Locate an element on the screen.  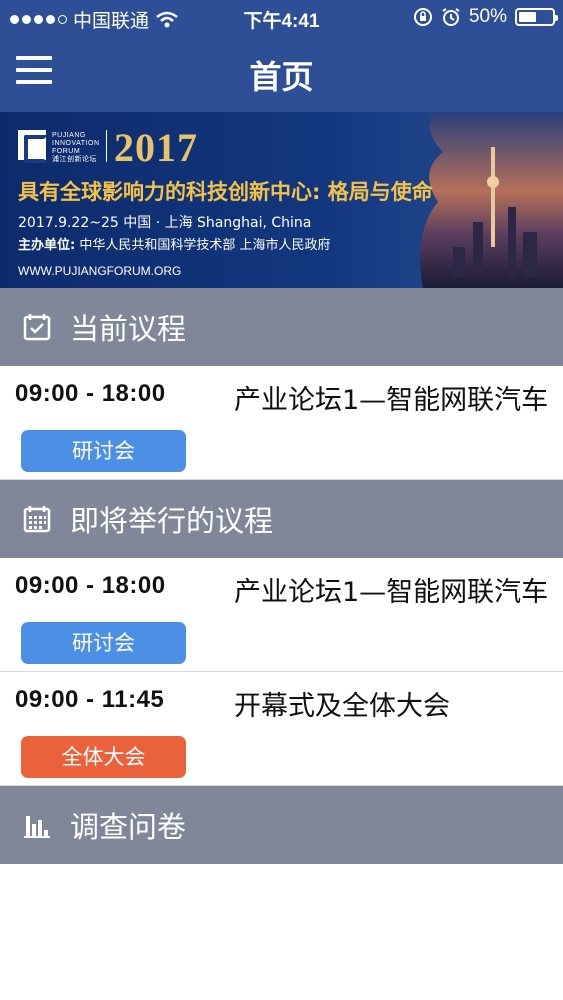
section-upcoming-agenda: 即将举行的议程 is located at coordinates (281, 519).